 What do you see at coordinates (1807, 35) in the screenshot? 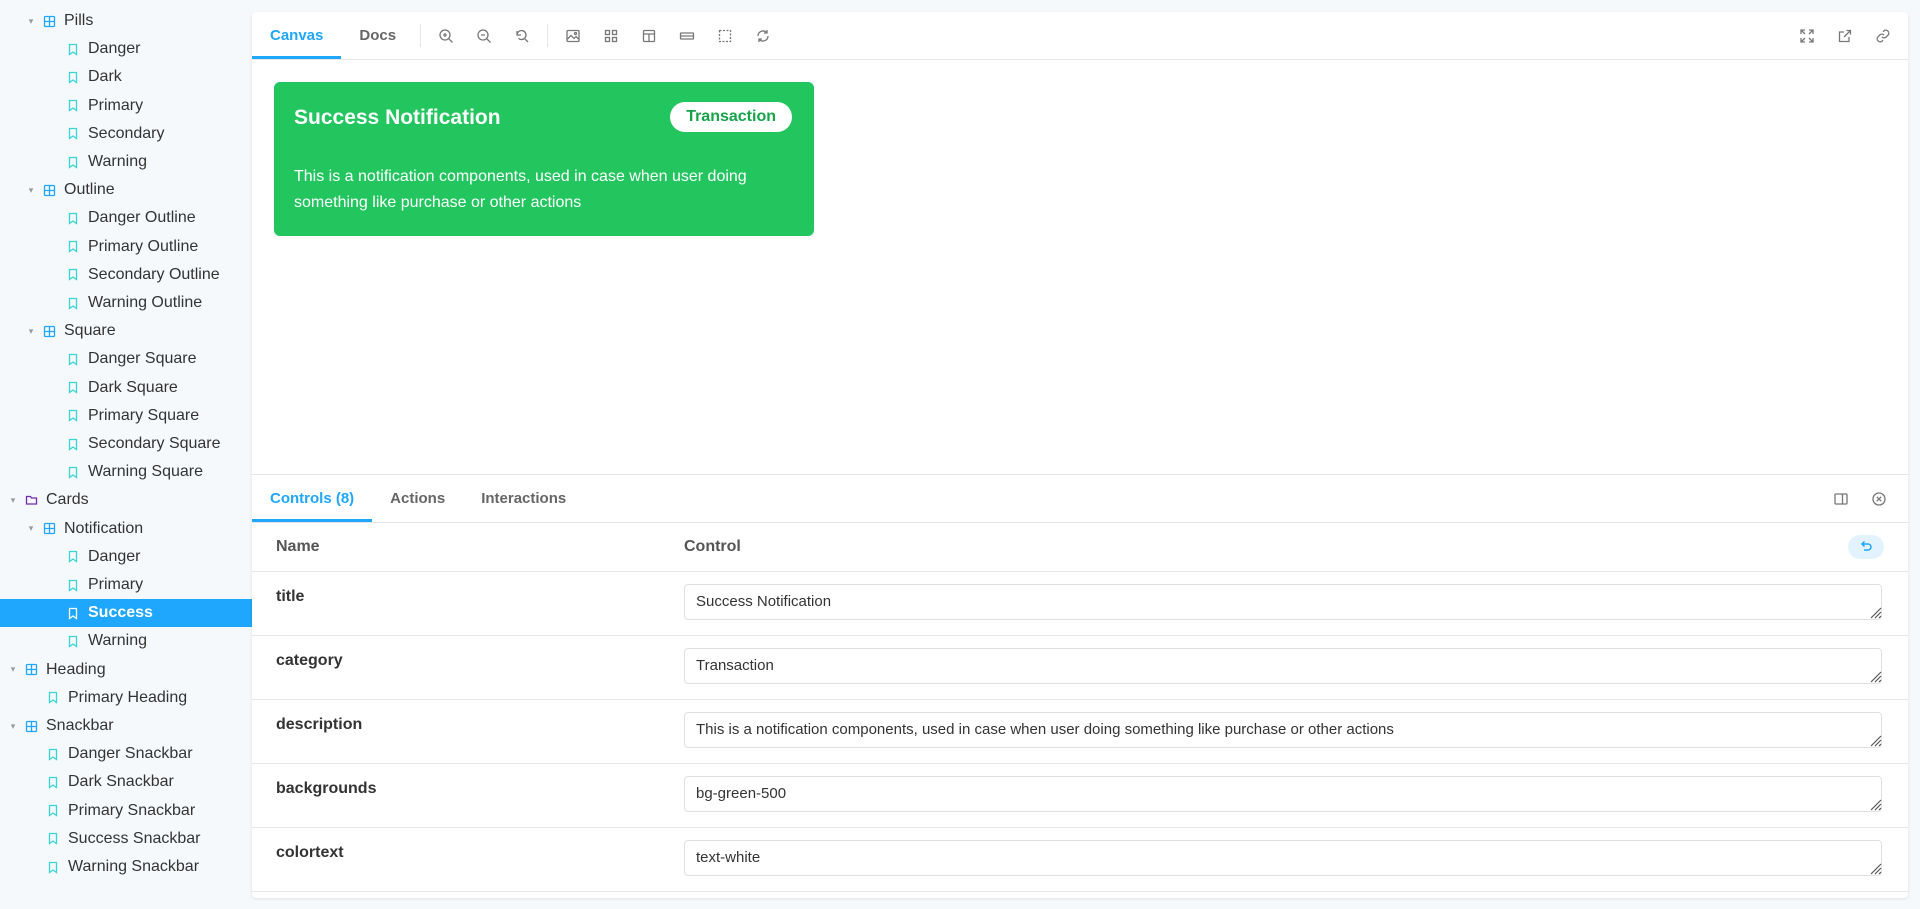
I see `fullscreen-icon` at bounding box center [1807, 35].